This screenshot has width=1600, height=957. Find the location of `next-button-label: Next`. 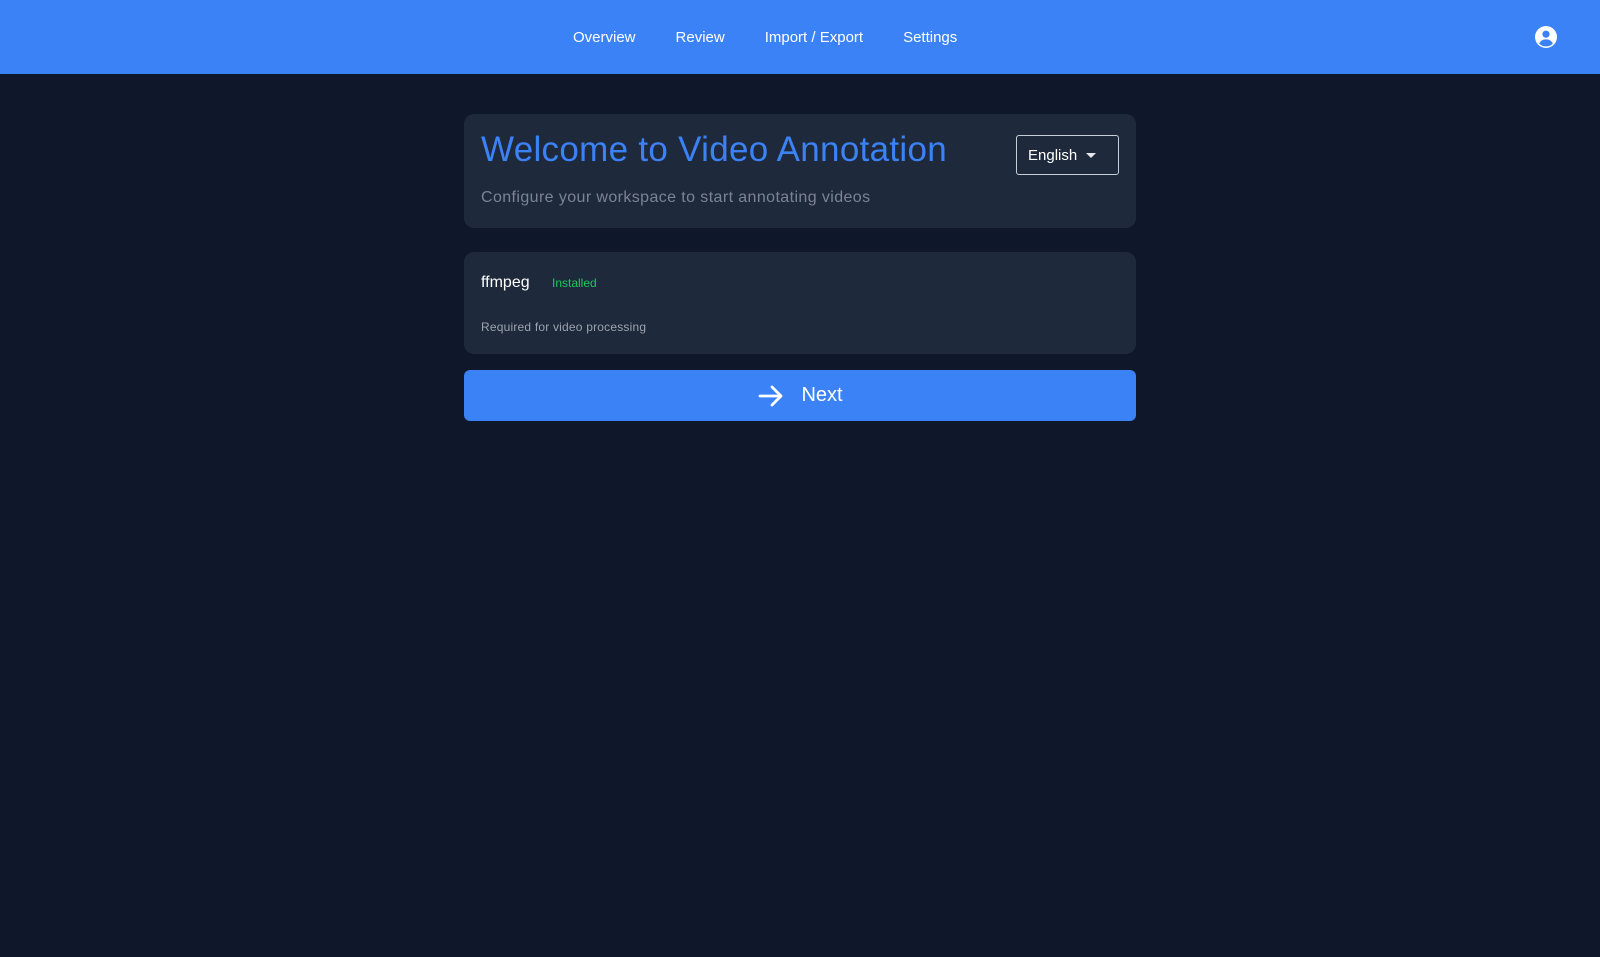

next-button-label: Next is located at coordinates (822, 395).